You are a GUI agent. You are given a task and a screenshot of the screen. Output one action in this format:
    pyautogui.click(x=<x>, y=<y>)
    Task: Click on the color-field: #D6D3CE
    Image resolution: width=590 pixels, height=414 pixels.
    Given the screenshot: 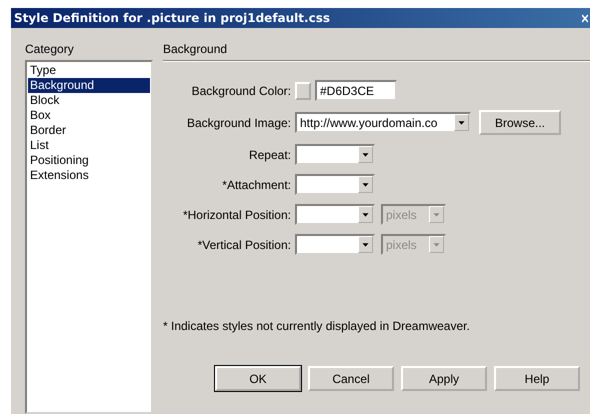 What is the action you would take?
    pyautogui.click(x=356, y=90)
    